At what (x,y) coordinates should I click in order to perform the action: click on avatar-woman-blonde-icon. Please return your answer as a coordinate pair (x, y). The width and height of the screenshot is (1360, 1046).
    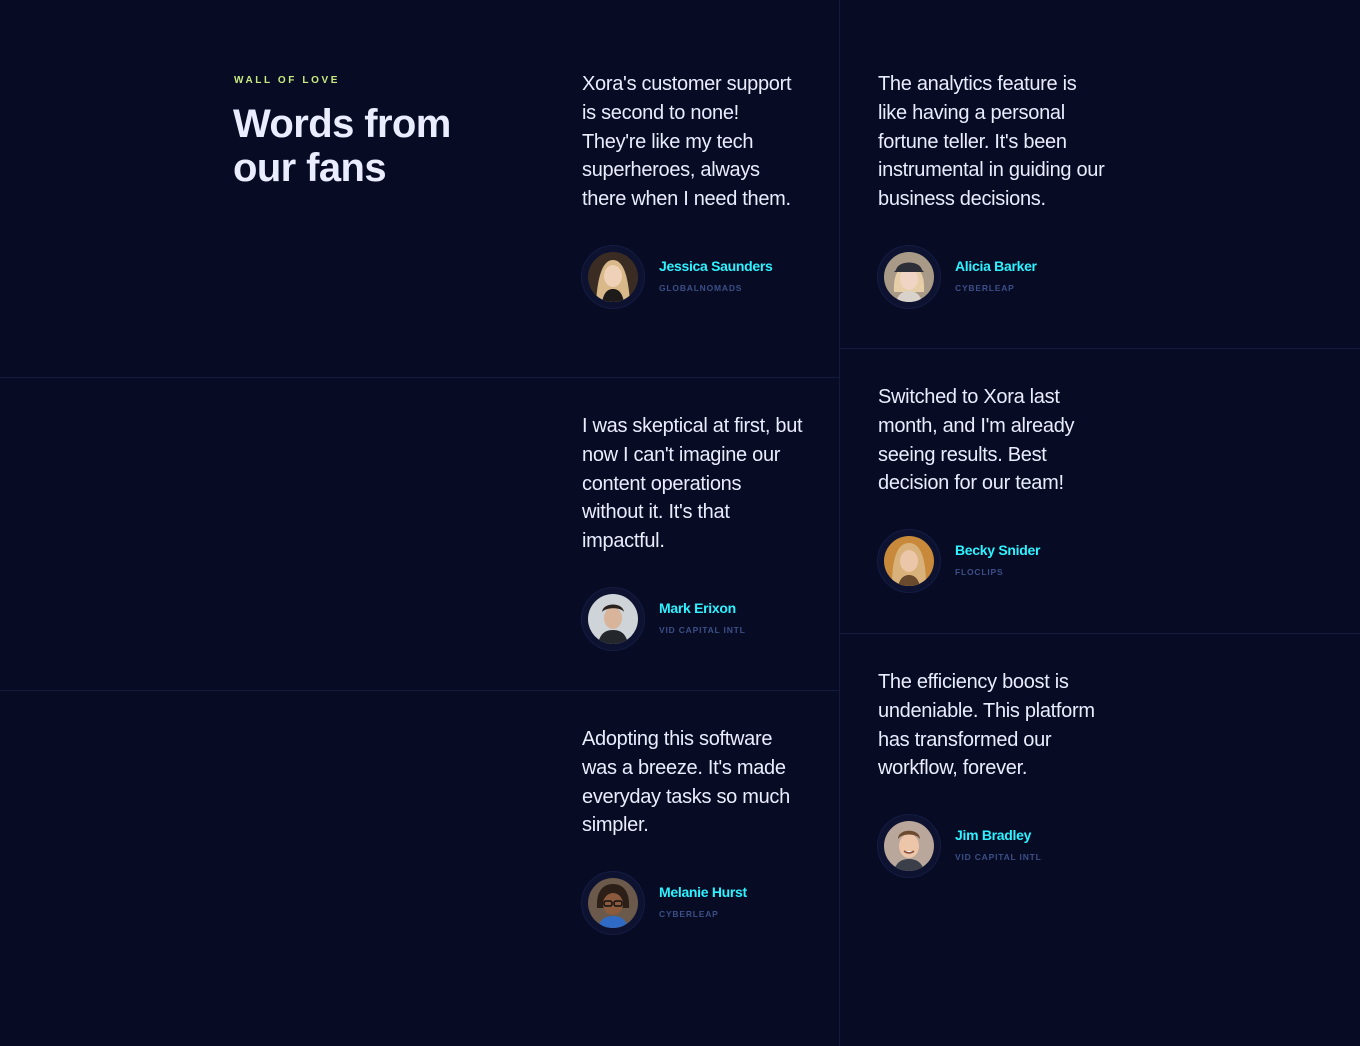
    Looking at the image, I should click on (613, 276).